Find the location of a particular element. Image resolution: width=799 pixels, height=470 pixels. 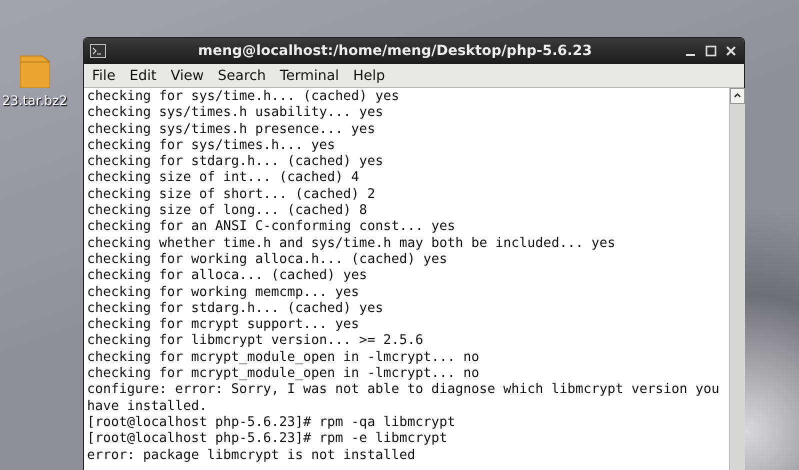

terminal-line: [root@localhost php-5.6.23]# rpm -qa libmcrypt is located at coordinates (271, 423).